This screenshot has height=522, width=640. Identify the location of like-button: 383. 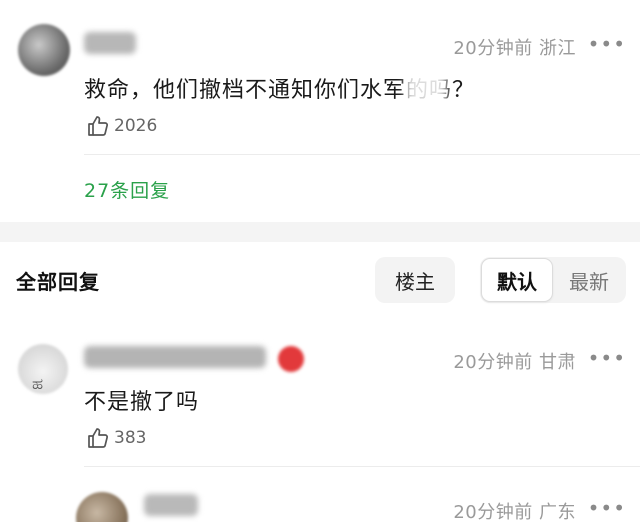
(116, 438).